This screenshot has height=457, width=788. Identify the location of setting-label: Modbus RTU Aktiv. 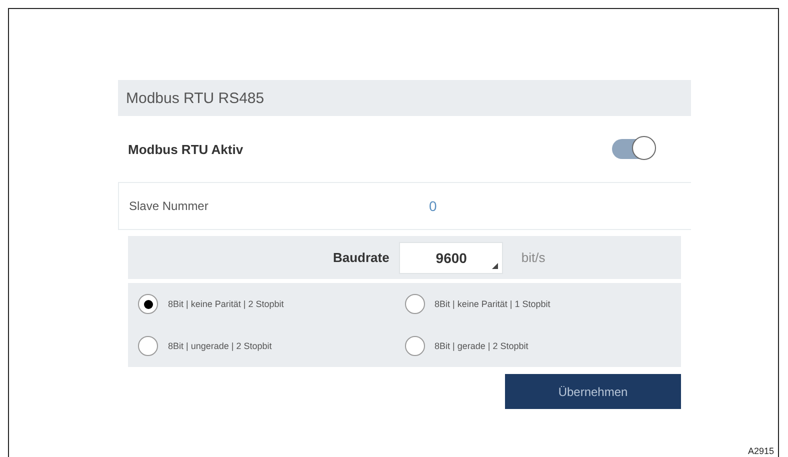
(186, 149).